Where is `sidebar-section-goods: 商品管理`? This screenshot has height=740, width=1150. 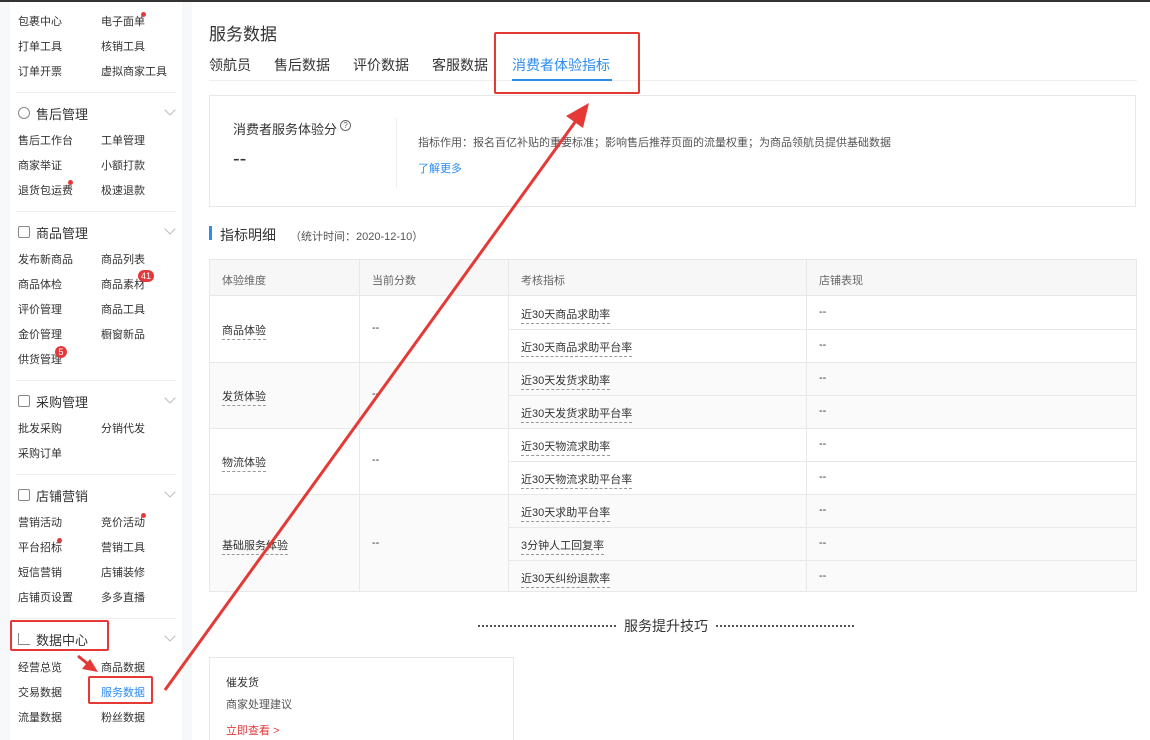
sidebar-section-goods: 商品管理 is located at coordinates (98, 232).